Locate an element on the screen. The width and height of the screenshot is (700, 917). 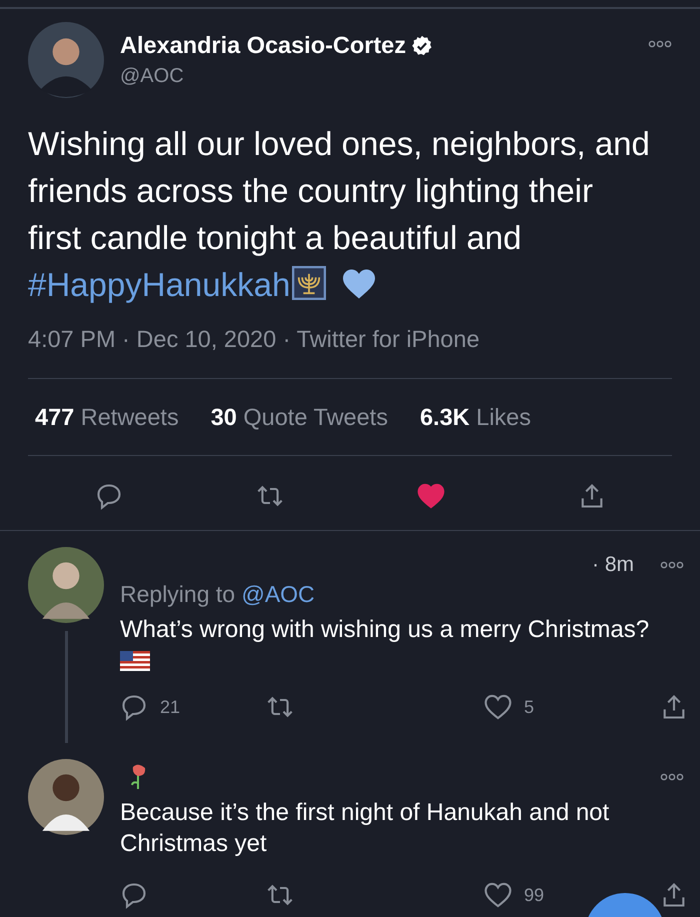
tweet-meta: 4:07 PM · Dec 10, 2020 · Twitter for iPhone is located at coordinates (254, 339).